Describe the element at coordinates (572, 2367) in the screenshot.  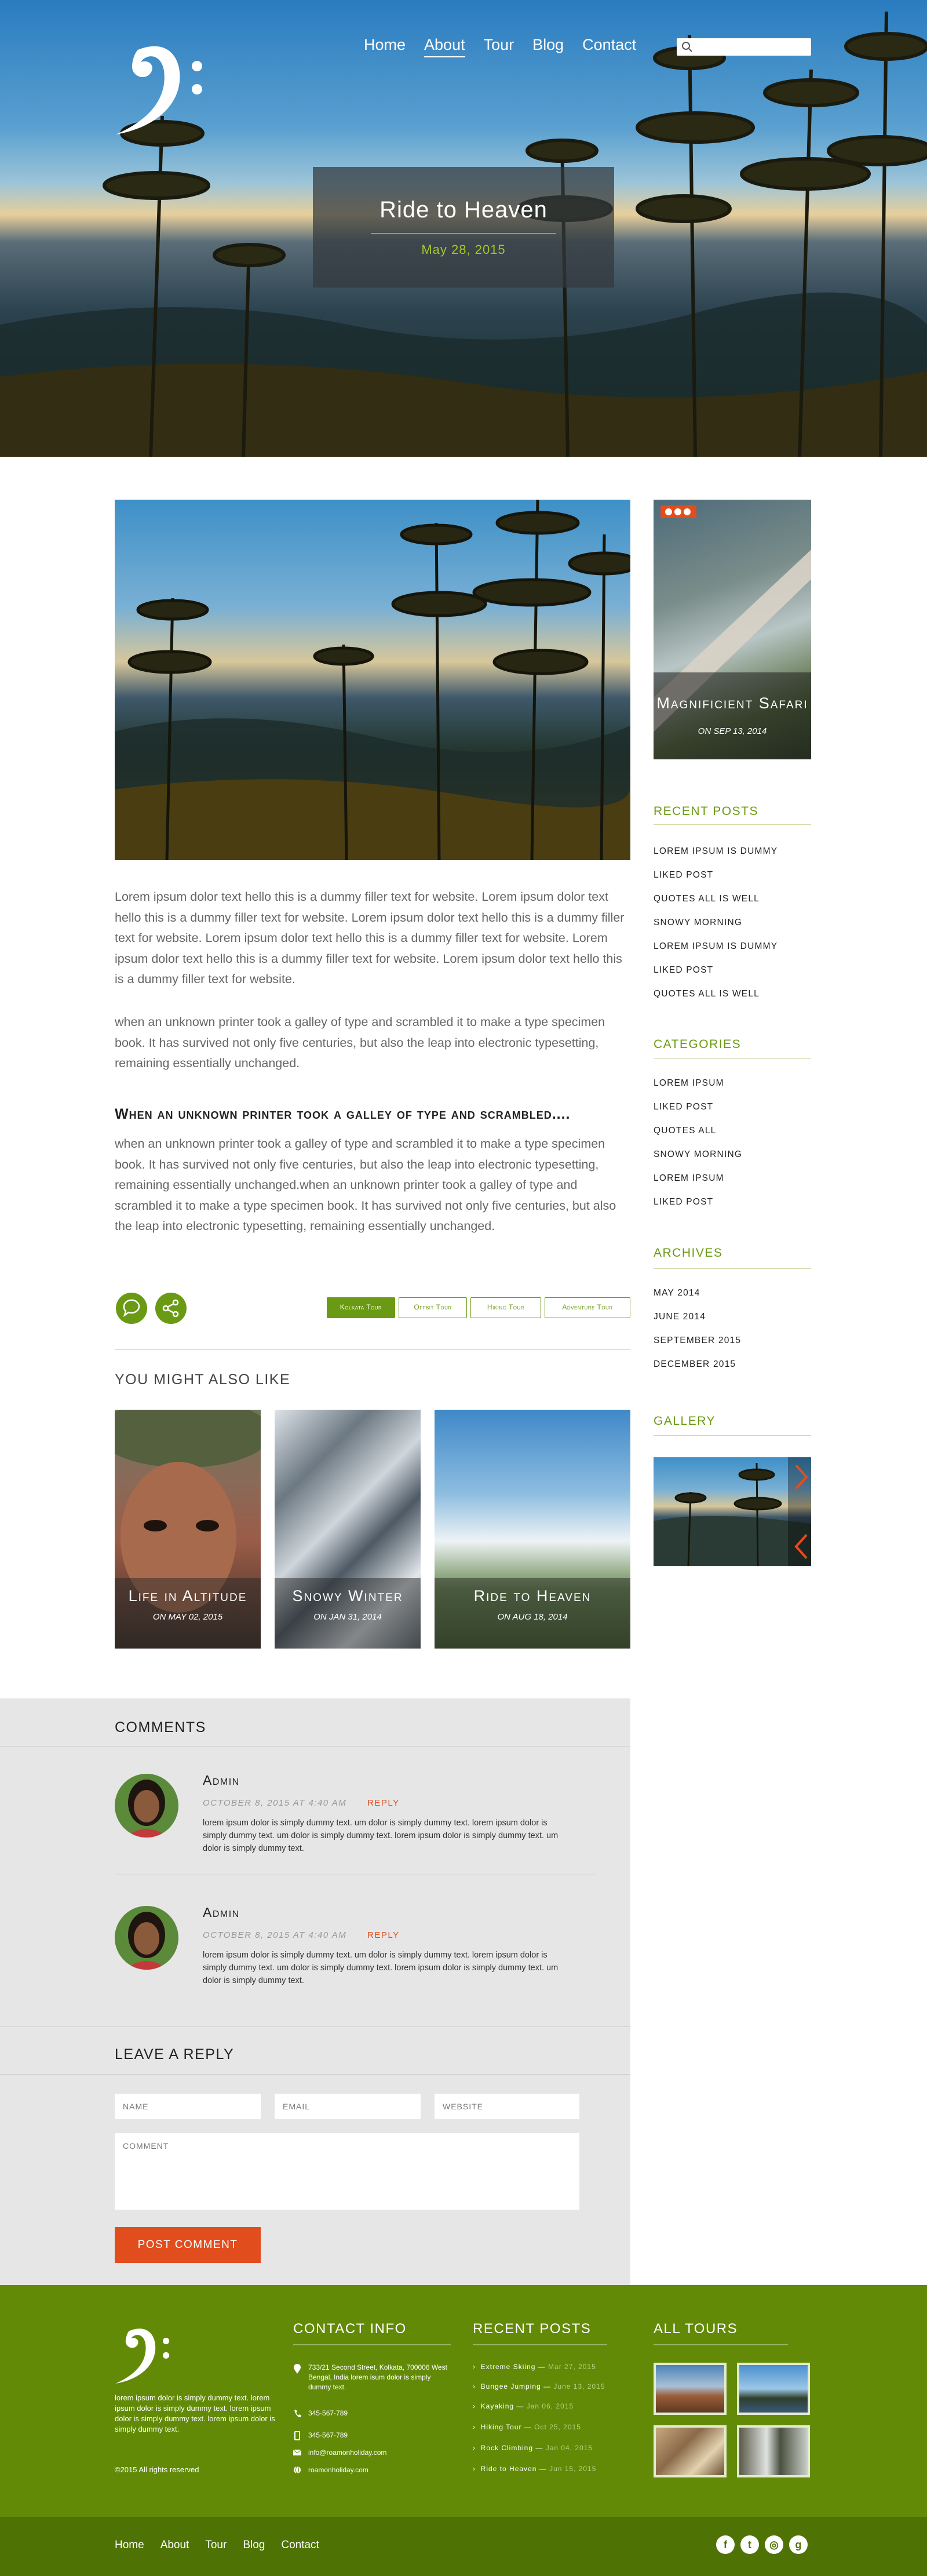
I see `footer-post-date: Mar 27, 2015` at that location.